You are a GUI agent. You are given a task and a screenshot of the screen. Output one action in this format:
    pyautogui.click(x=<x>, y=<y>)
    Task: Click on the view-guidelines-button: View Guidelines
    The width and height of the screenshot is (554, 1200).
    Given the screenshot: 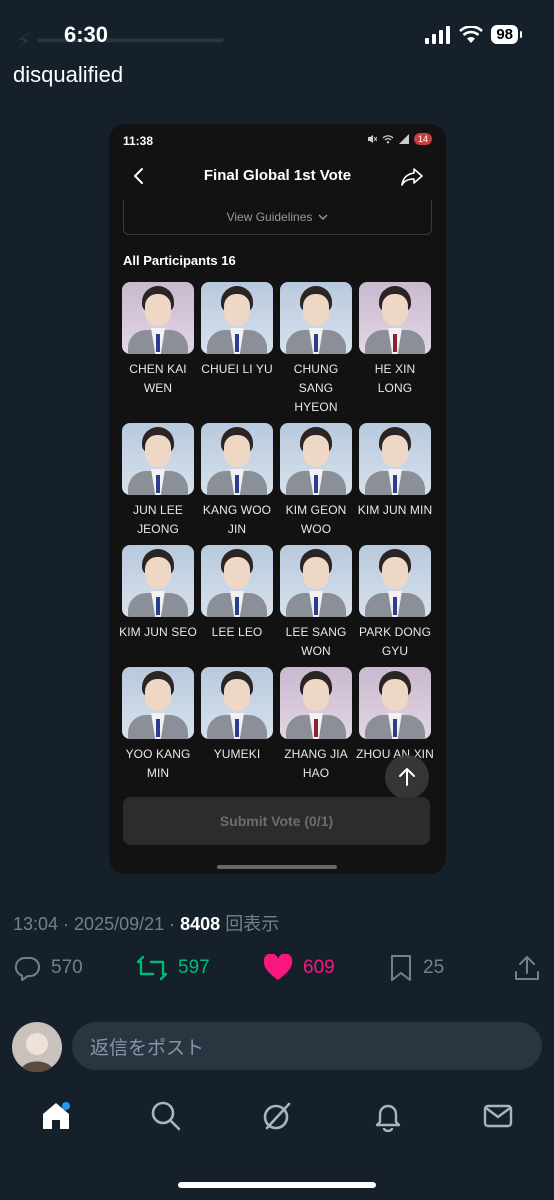 What is the action you would take?
    pyautogui.click(x=277, y=217)
    